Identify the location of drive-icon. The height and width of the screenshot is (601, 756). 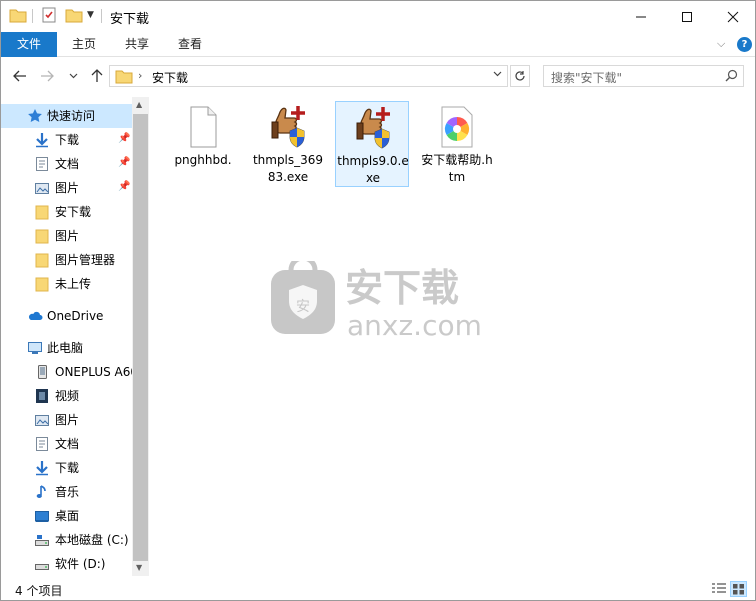
(42, 564).